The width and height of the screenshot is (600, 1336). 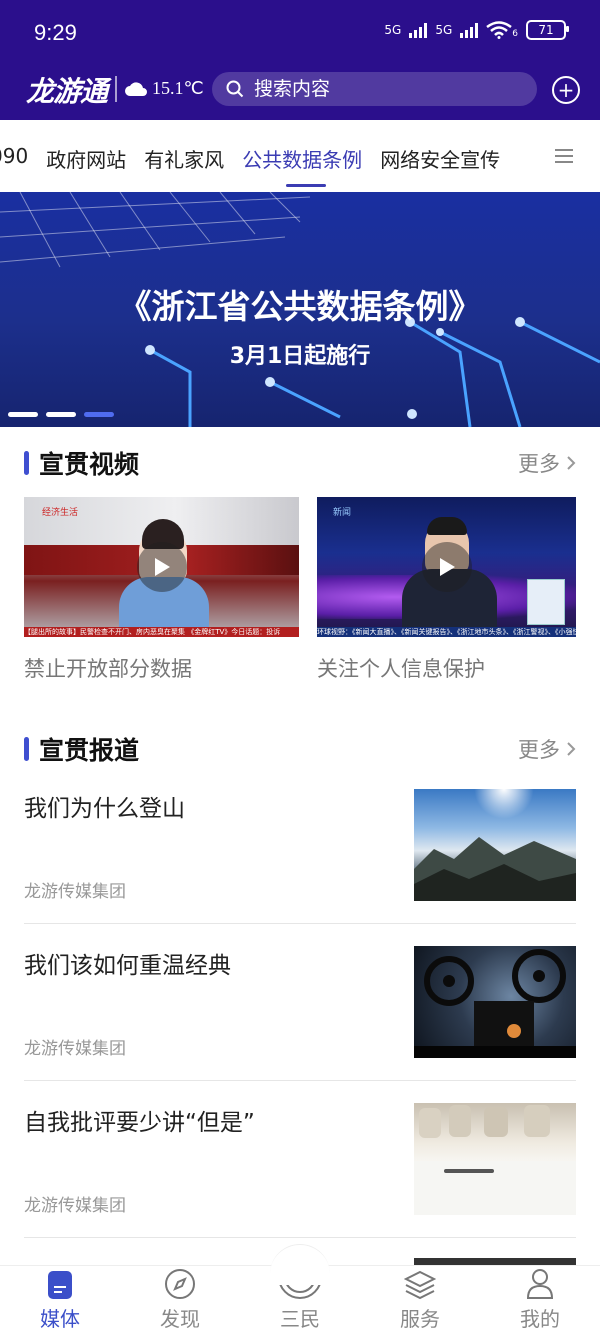 I want to click on battery-icon: 71, so click(x=547, y=30).